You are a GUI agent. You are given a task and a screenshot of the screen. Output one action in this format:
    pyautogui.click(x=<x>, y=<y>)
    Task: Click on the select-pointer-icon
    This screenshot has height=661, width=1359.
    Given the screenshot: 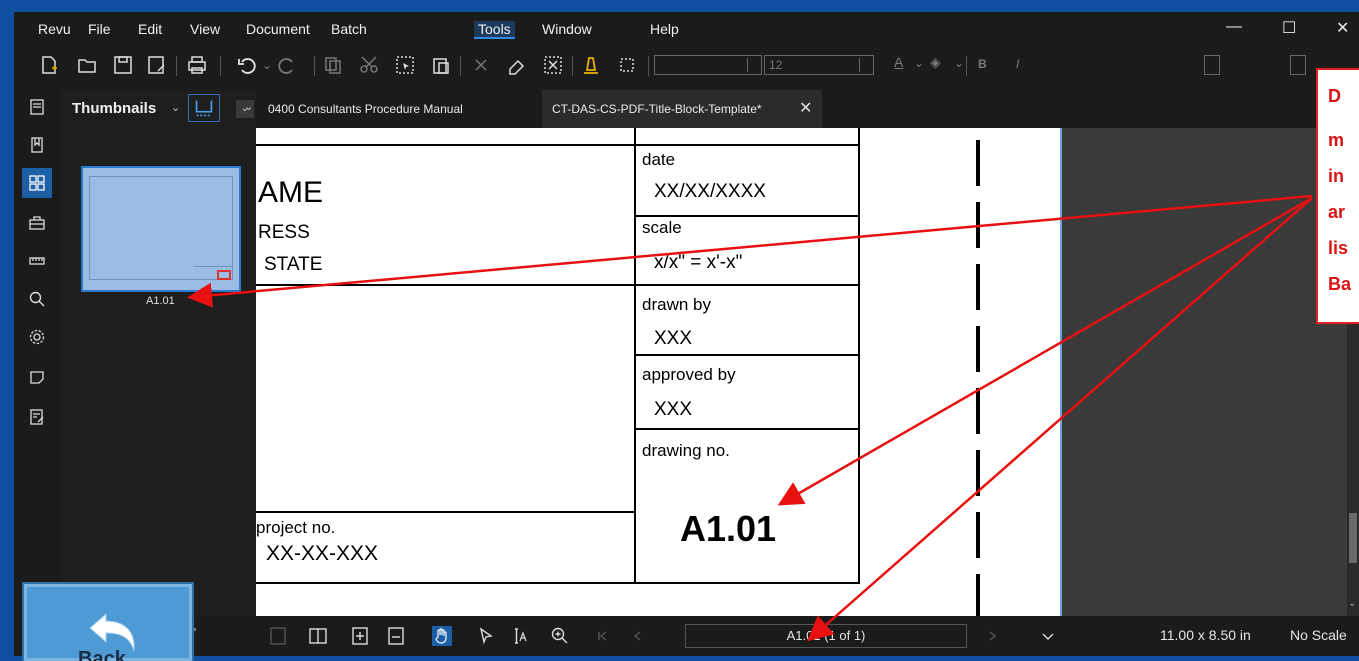 What is the action you would take?
    pyautogui.click(x=486, y=636)
    